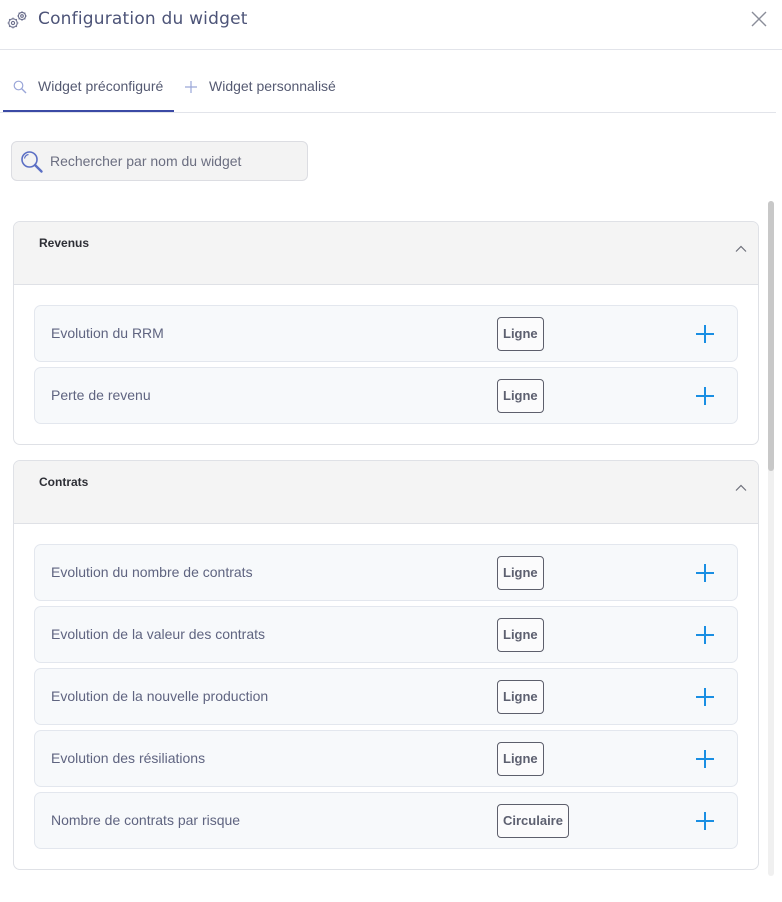 This screenshot has width=782, height=902. What do you see at coordinates (386, 395) in the screenshot?
I see `list-item: Perte de revenu Ligne` at bounding box center [386, 395].